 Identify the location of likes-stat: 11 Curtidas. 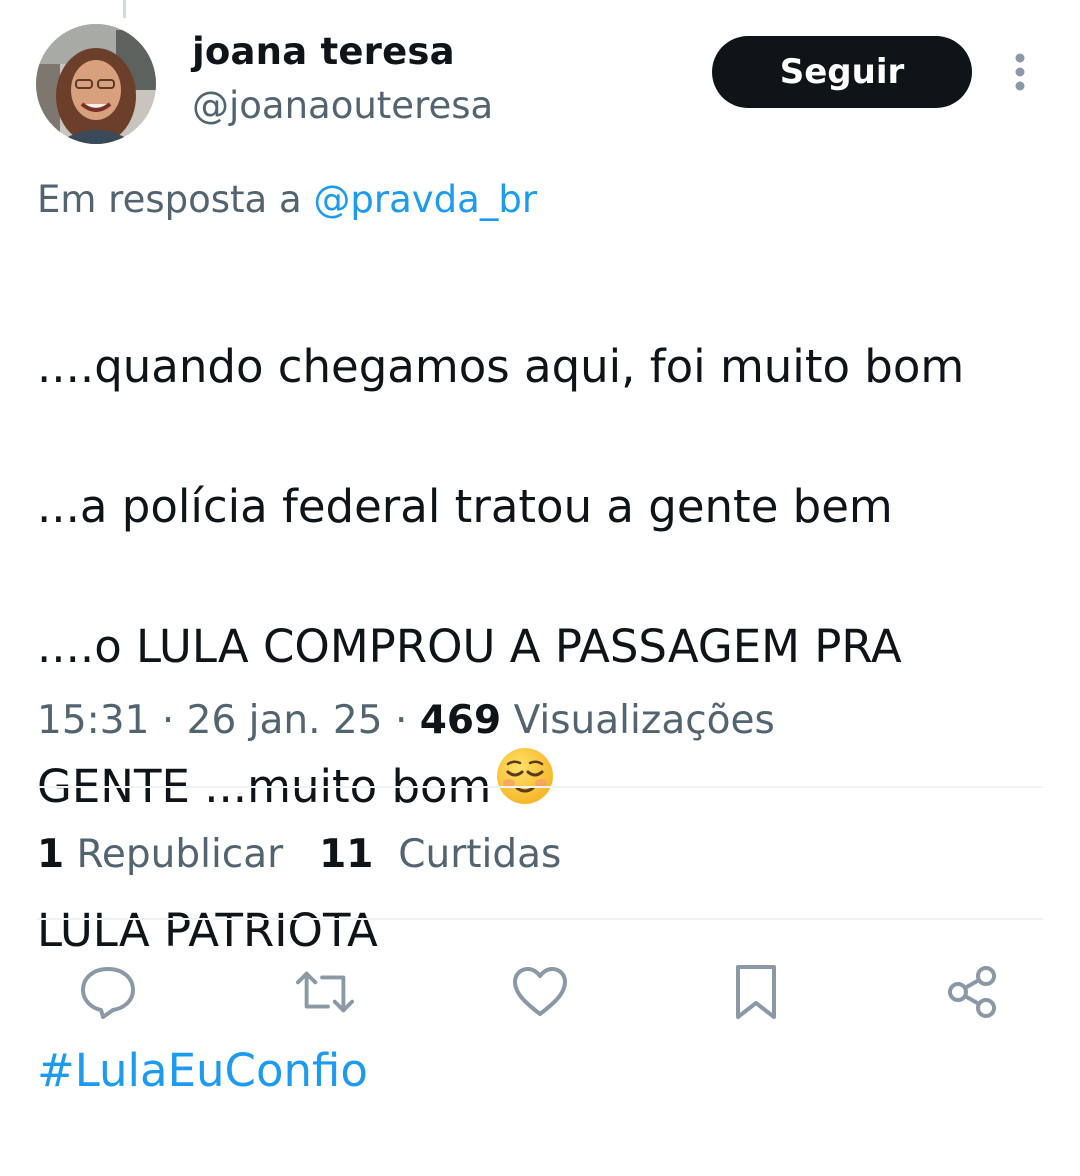
(440, 854).